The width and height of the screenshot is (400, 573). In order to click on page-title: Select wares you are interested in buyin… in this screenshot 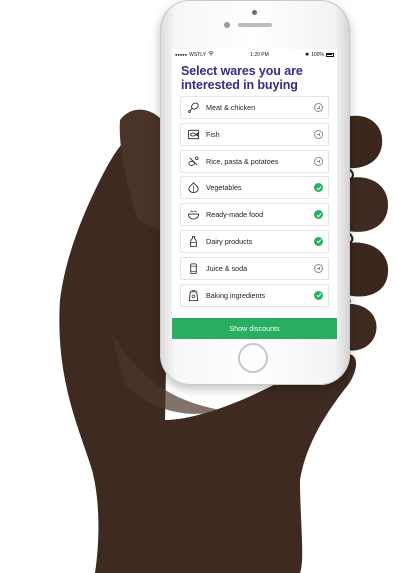, I will do `click(242, 78)`.